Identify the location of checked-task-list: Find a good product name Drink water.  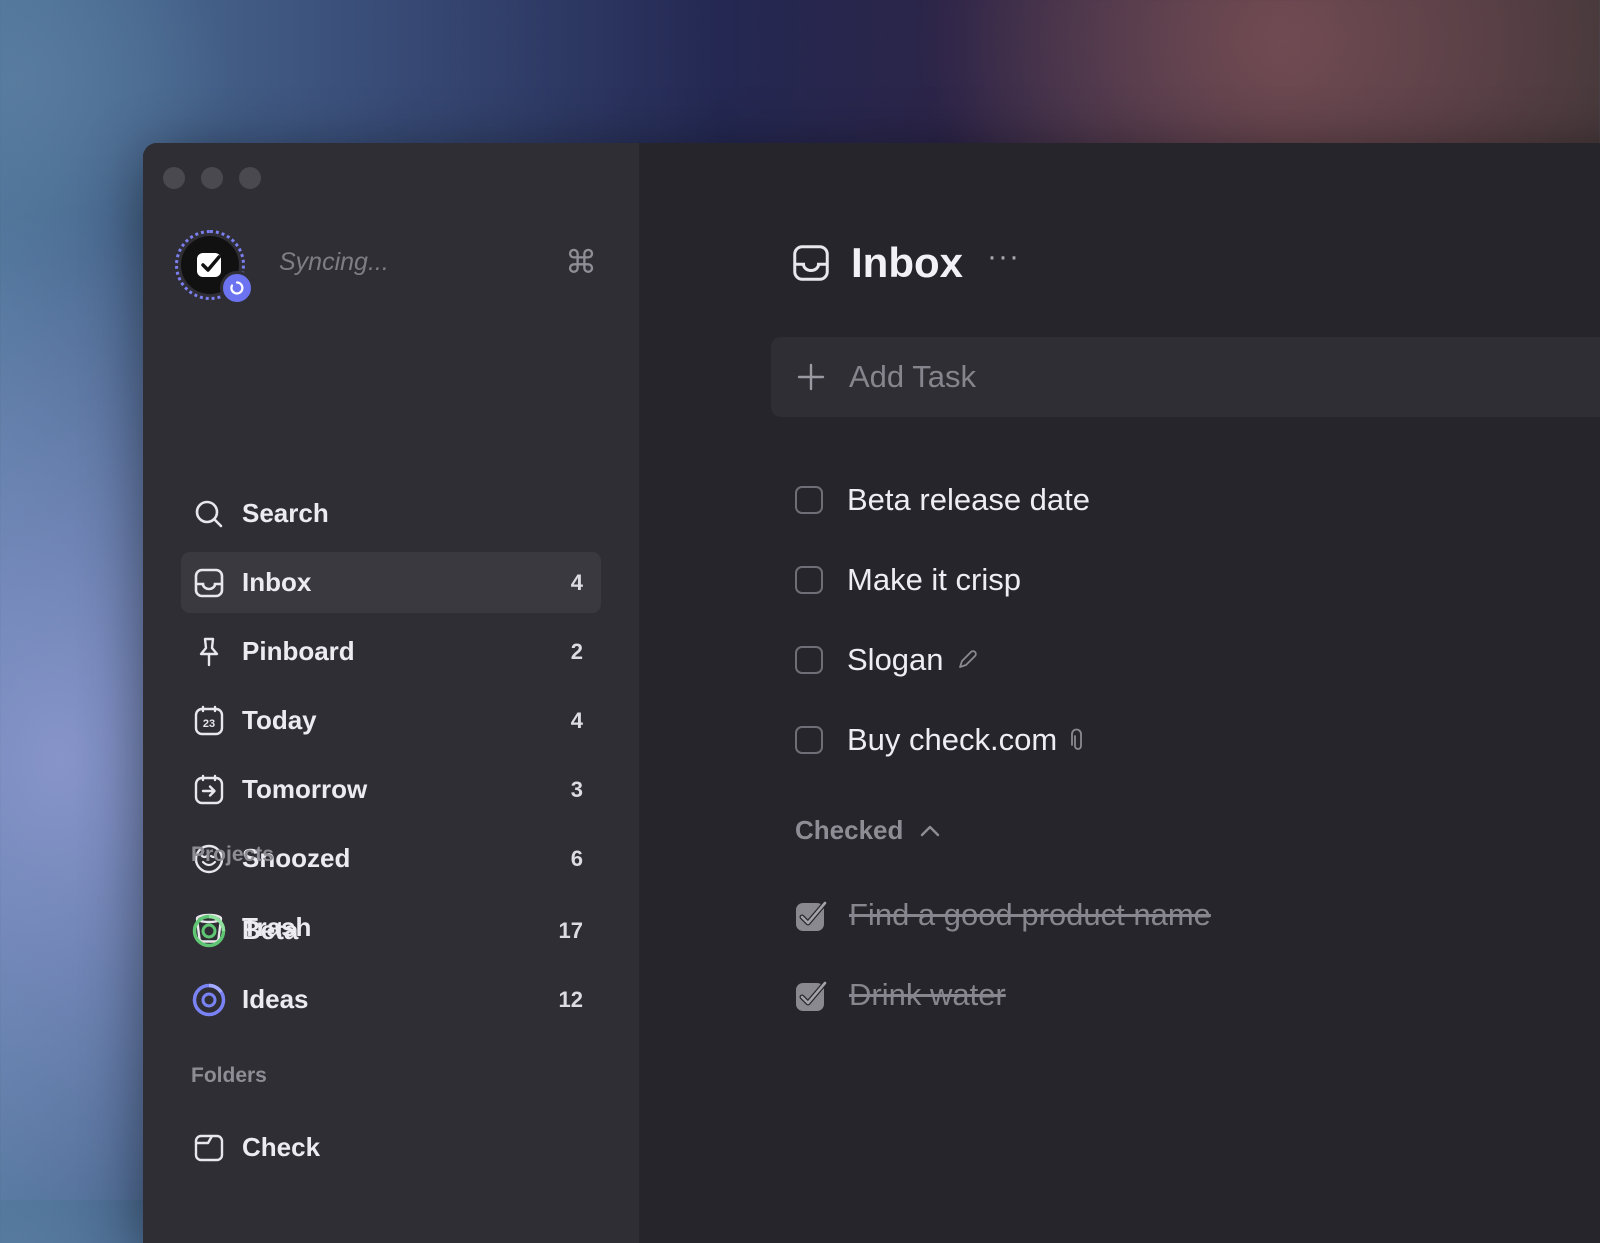
(1003, 955).